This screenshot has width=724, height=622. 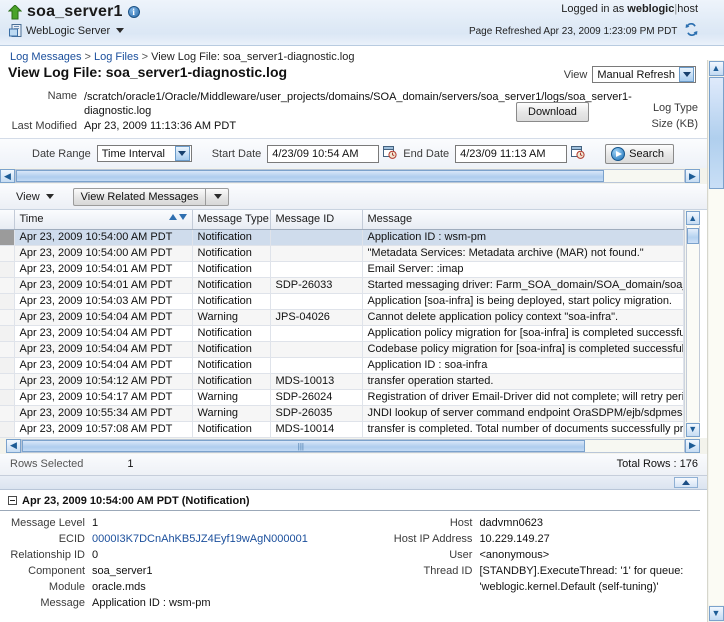 What do you see at coordinates (534, 555) in the screenshot?
I see `detail-row-user: User <anonymous>` at bounding box center [534, 555].